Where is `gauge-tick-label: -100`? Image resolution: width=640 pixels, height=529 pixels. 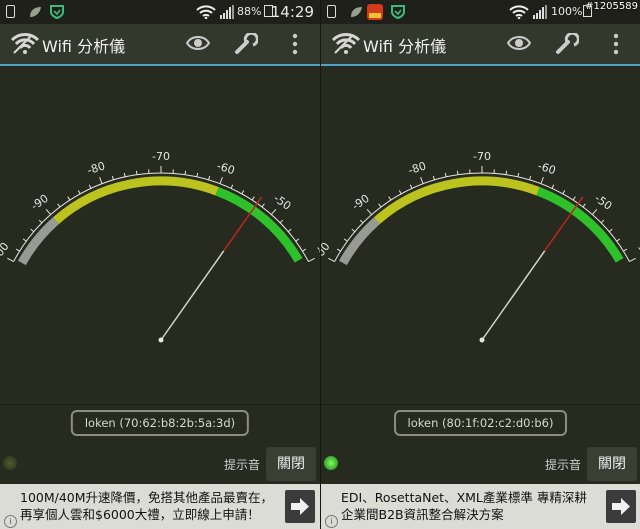 gauge-tick-label: -100 is located at coordinates (327, 254).